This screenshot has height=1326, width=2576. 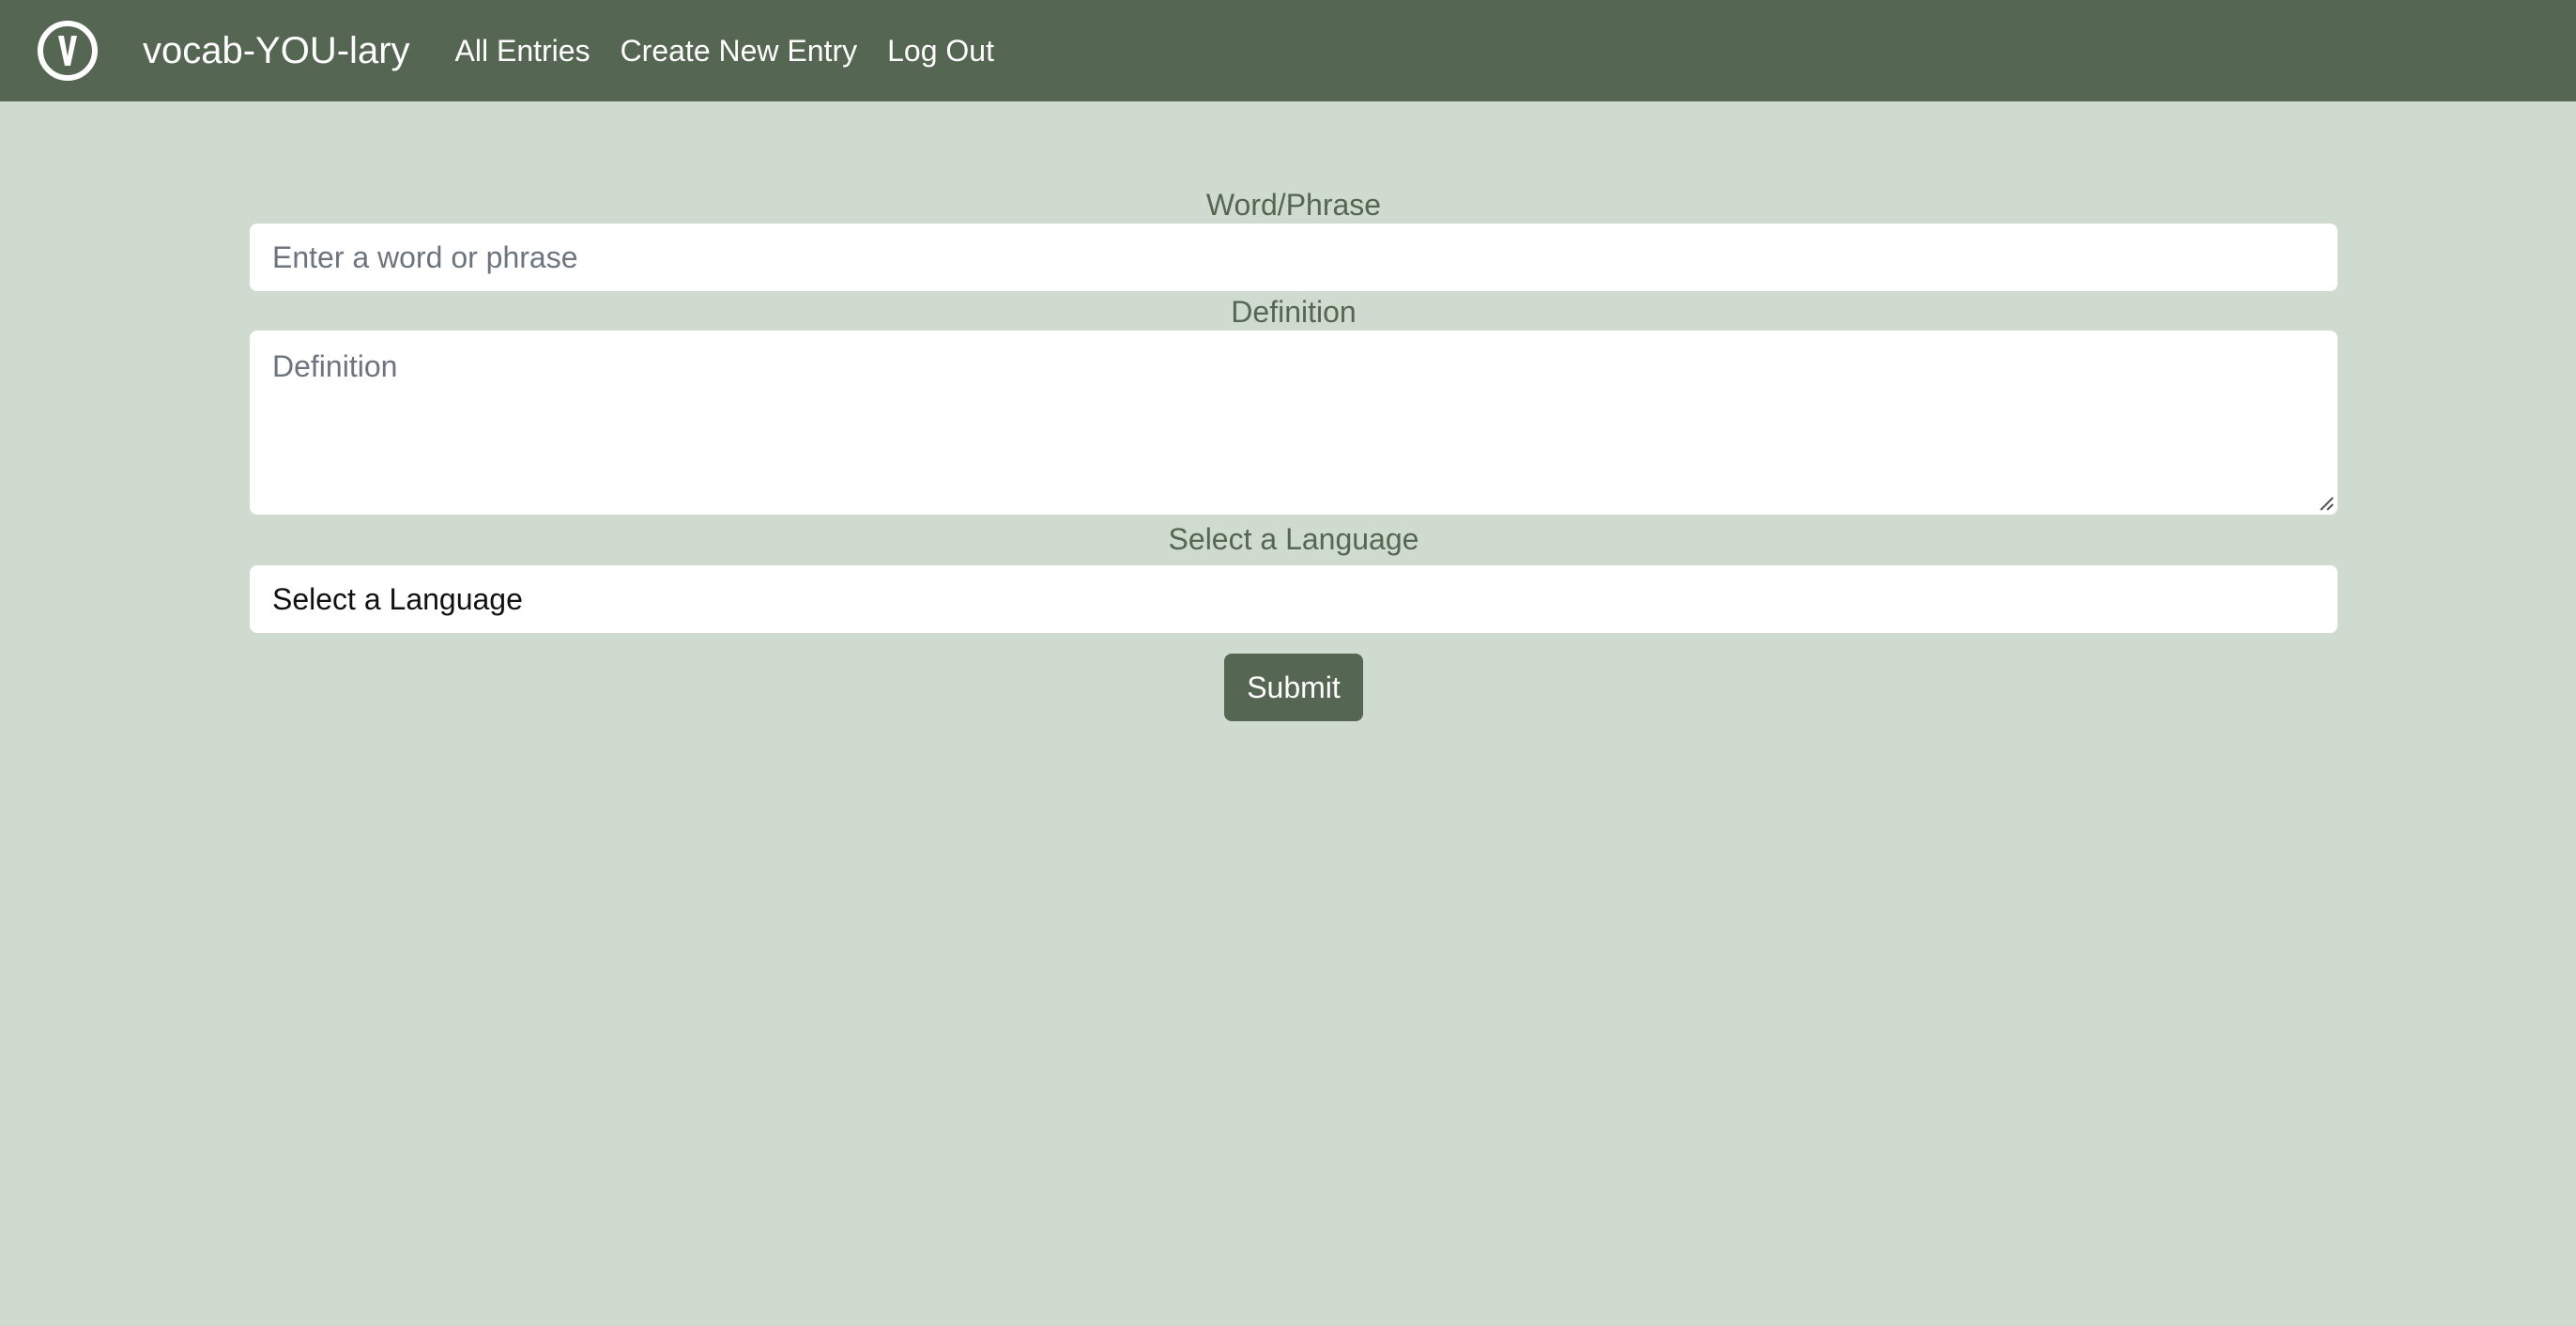 What do you see at coordinates (68, 51) in the screenshot?
I see `v-circle-logo-icon` at bounding box center [68, 51].